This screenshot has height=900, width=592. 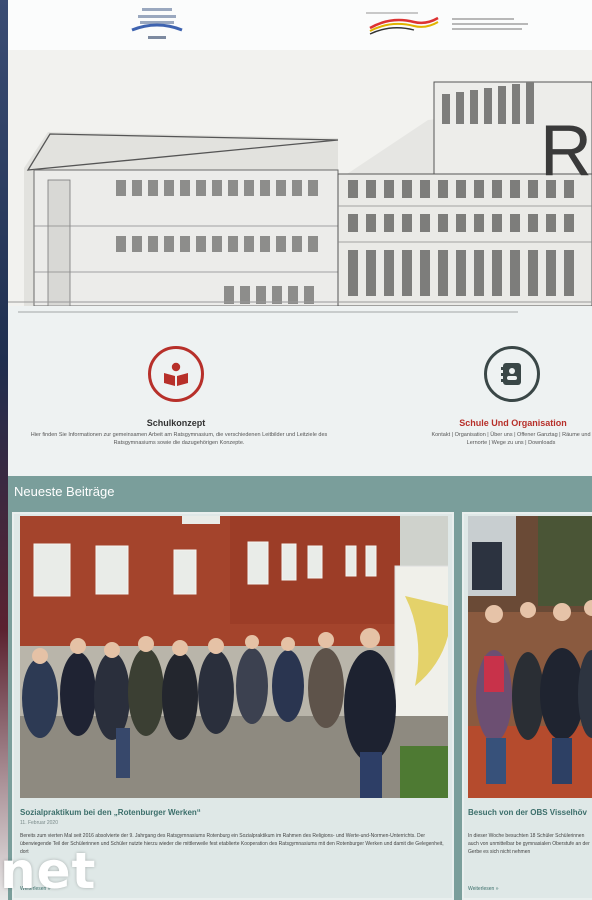 What do you see at coordinates (48, 871) in the screenshot?
I see `watermark-text: net` at bounding box center [48, 871].